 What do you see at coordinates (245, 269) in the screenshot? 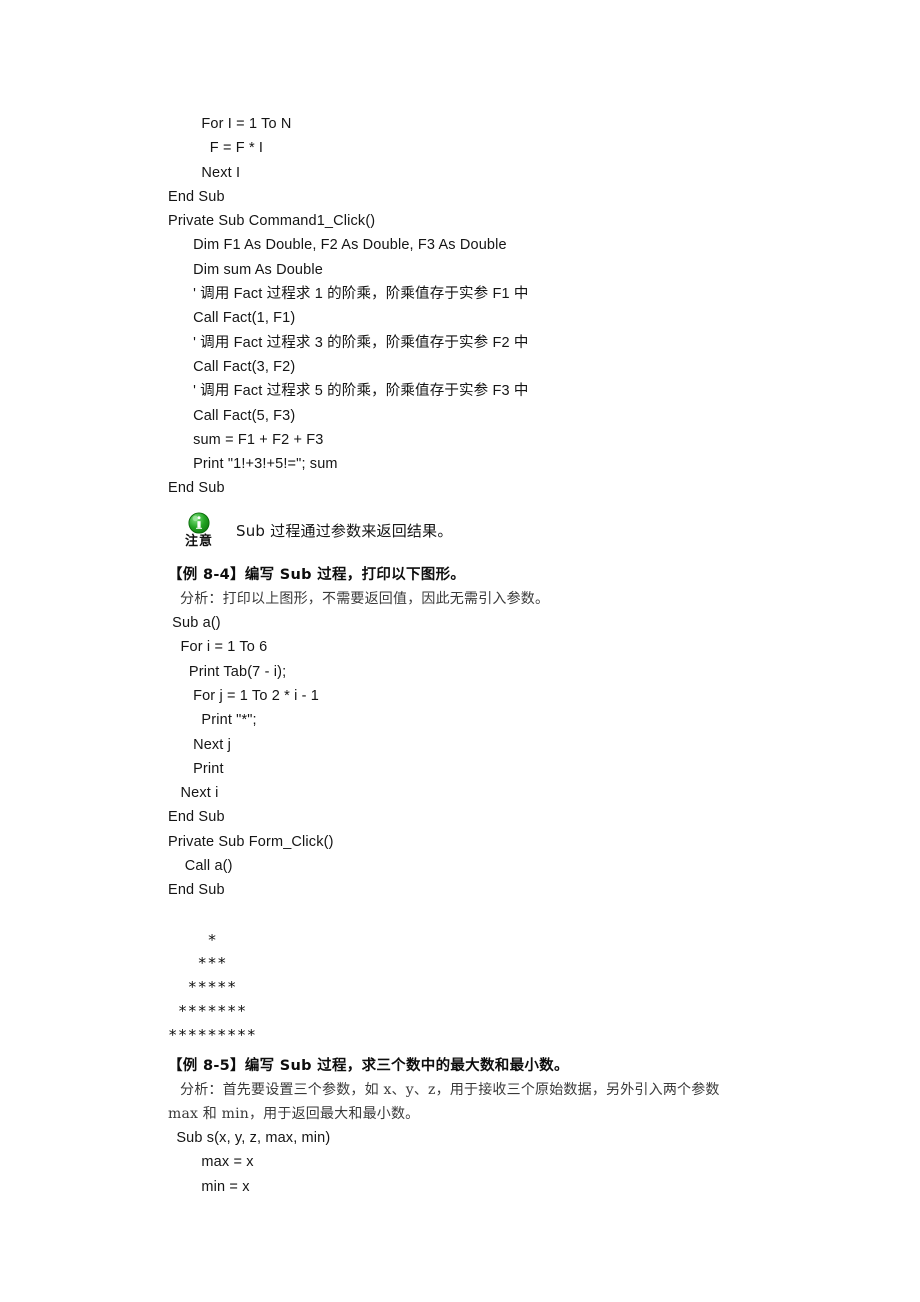
I see `code-line: Dim sum As Double` at bounding box center [245, 269].